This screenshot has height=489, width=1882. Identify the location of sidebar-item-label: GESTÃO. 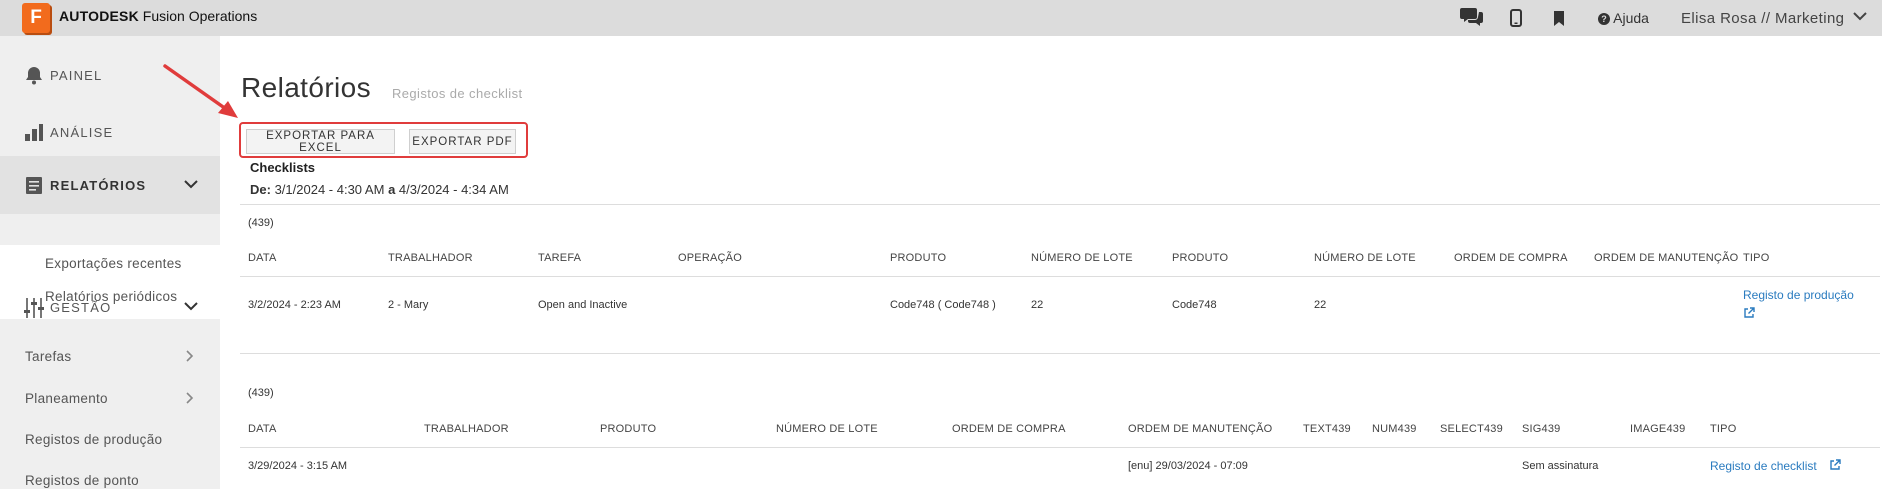
(81, 307).